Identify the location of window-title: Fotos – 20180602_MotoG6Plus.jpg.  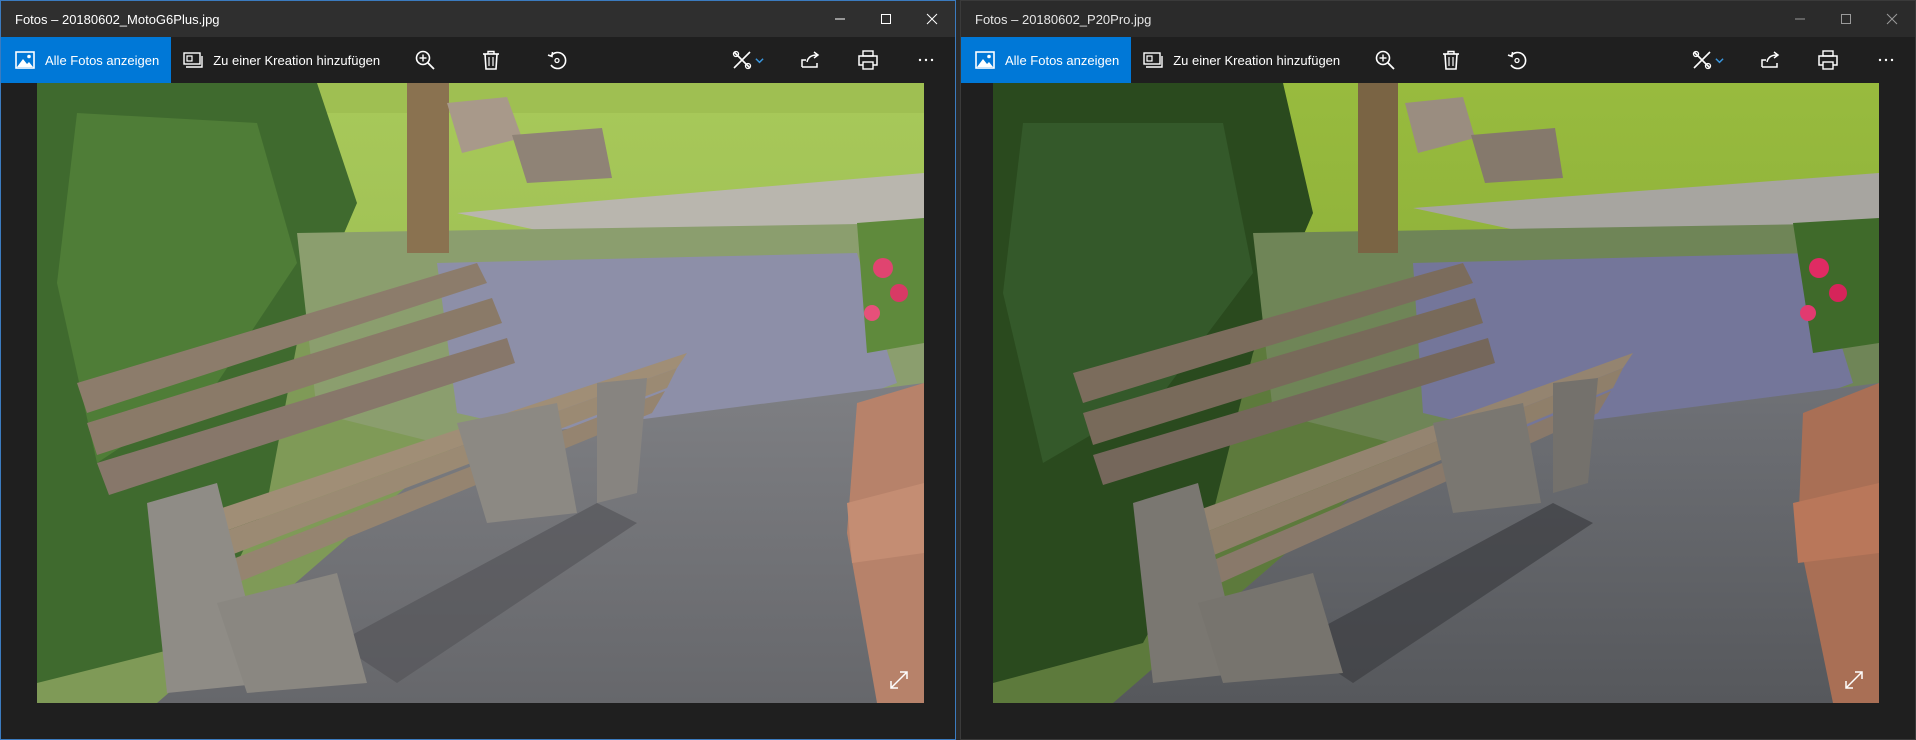
(117, 19).